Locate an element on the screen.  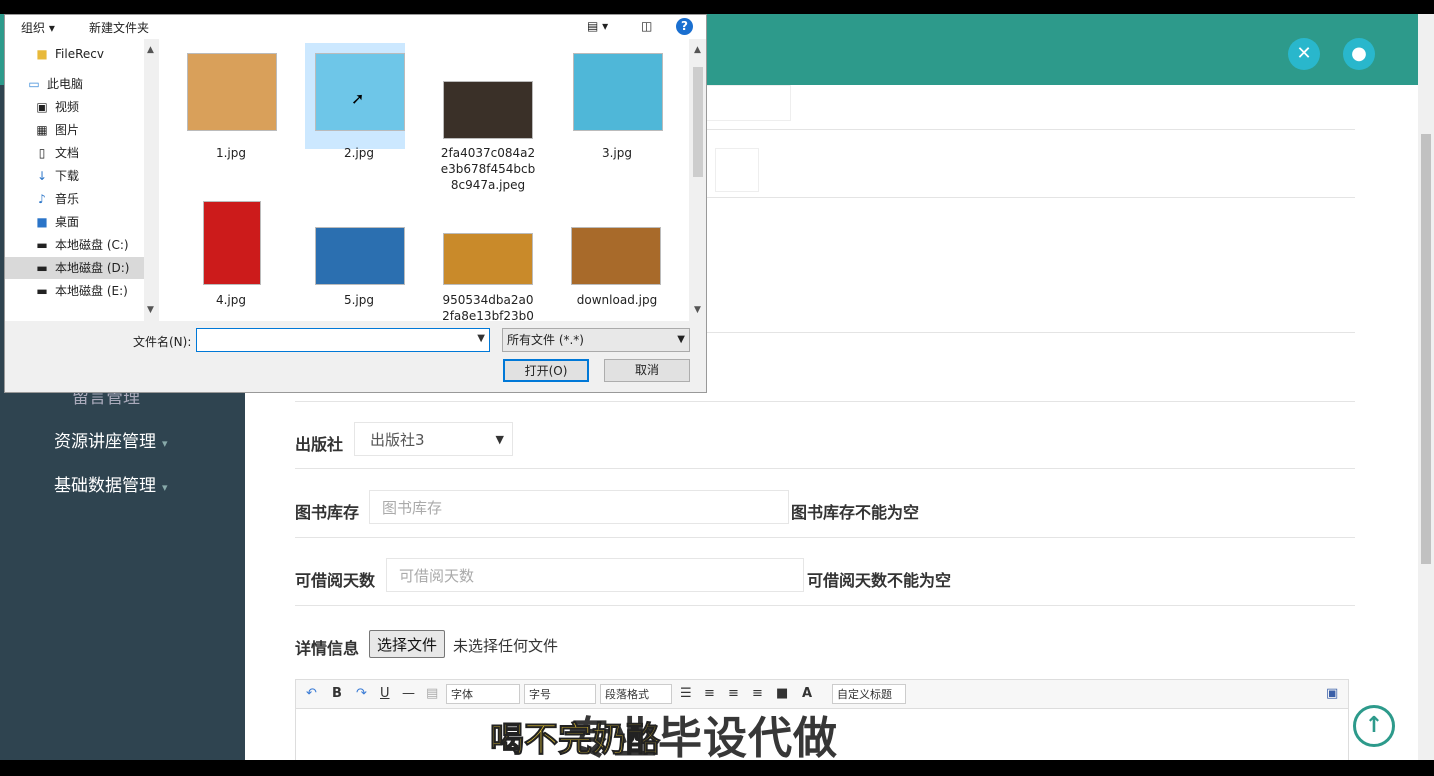
filename-input: ▼ is located at coordinates (343, 340).